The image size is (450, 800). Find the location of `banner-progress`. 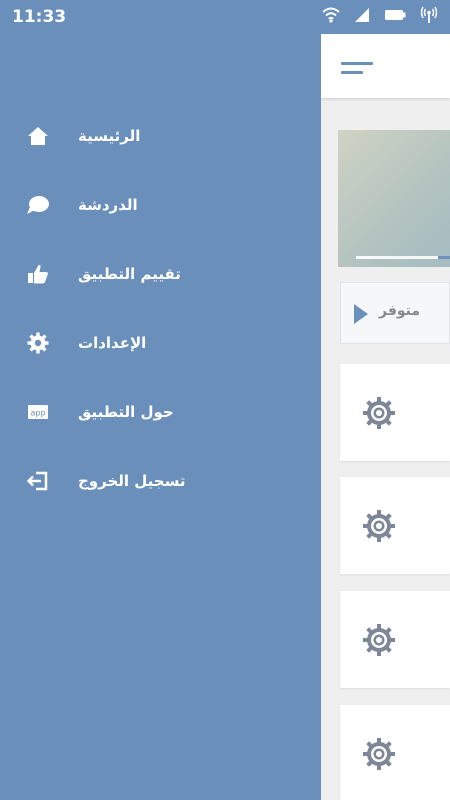

banner-progress is located at coordinates (403, 257).